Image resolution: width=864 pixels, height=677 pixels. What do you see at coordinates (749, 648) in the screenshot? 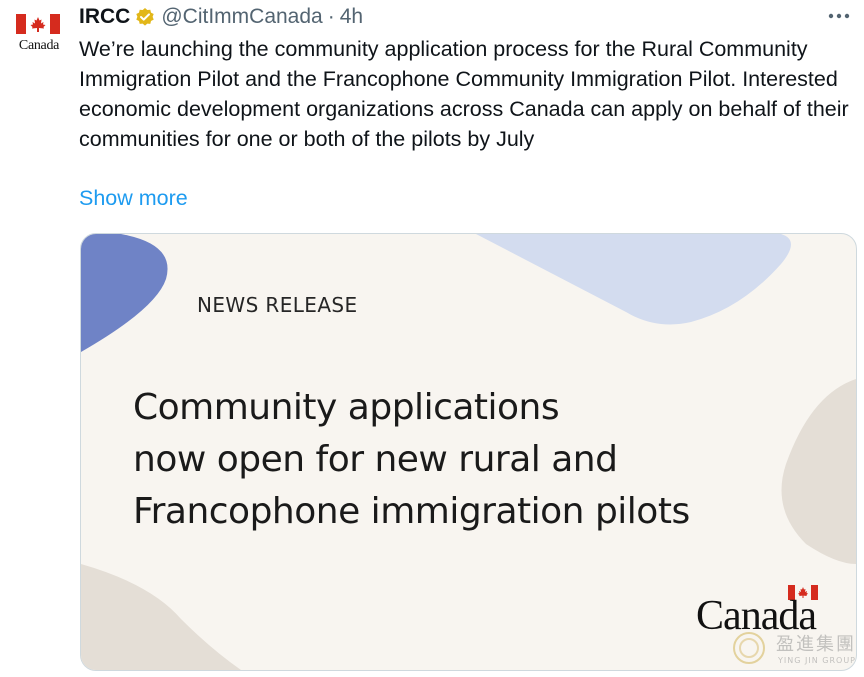
I see `watermark-logo-icon` at bounding box center [749, 648].